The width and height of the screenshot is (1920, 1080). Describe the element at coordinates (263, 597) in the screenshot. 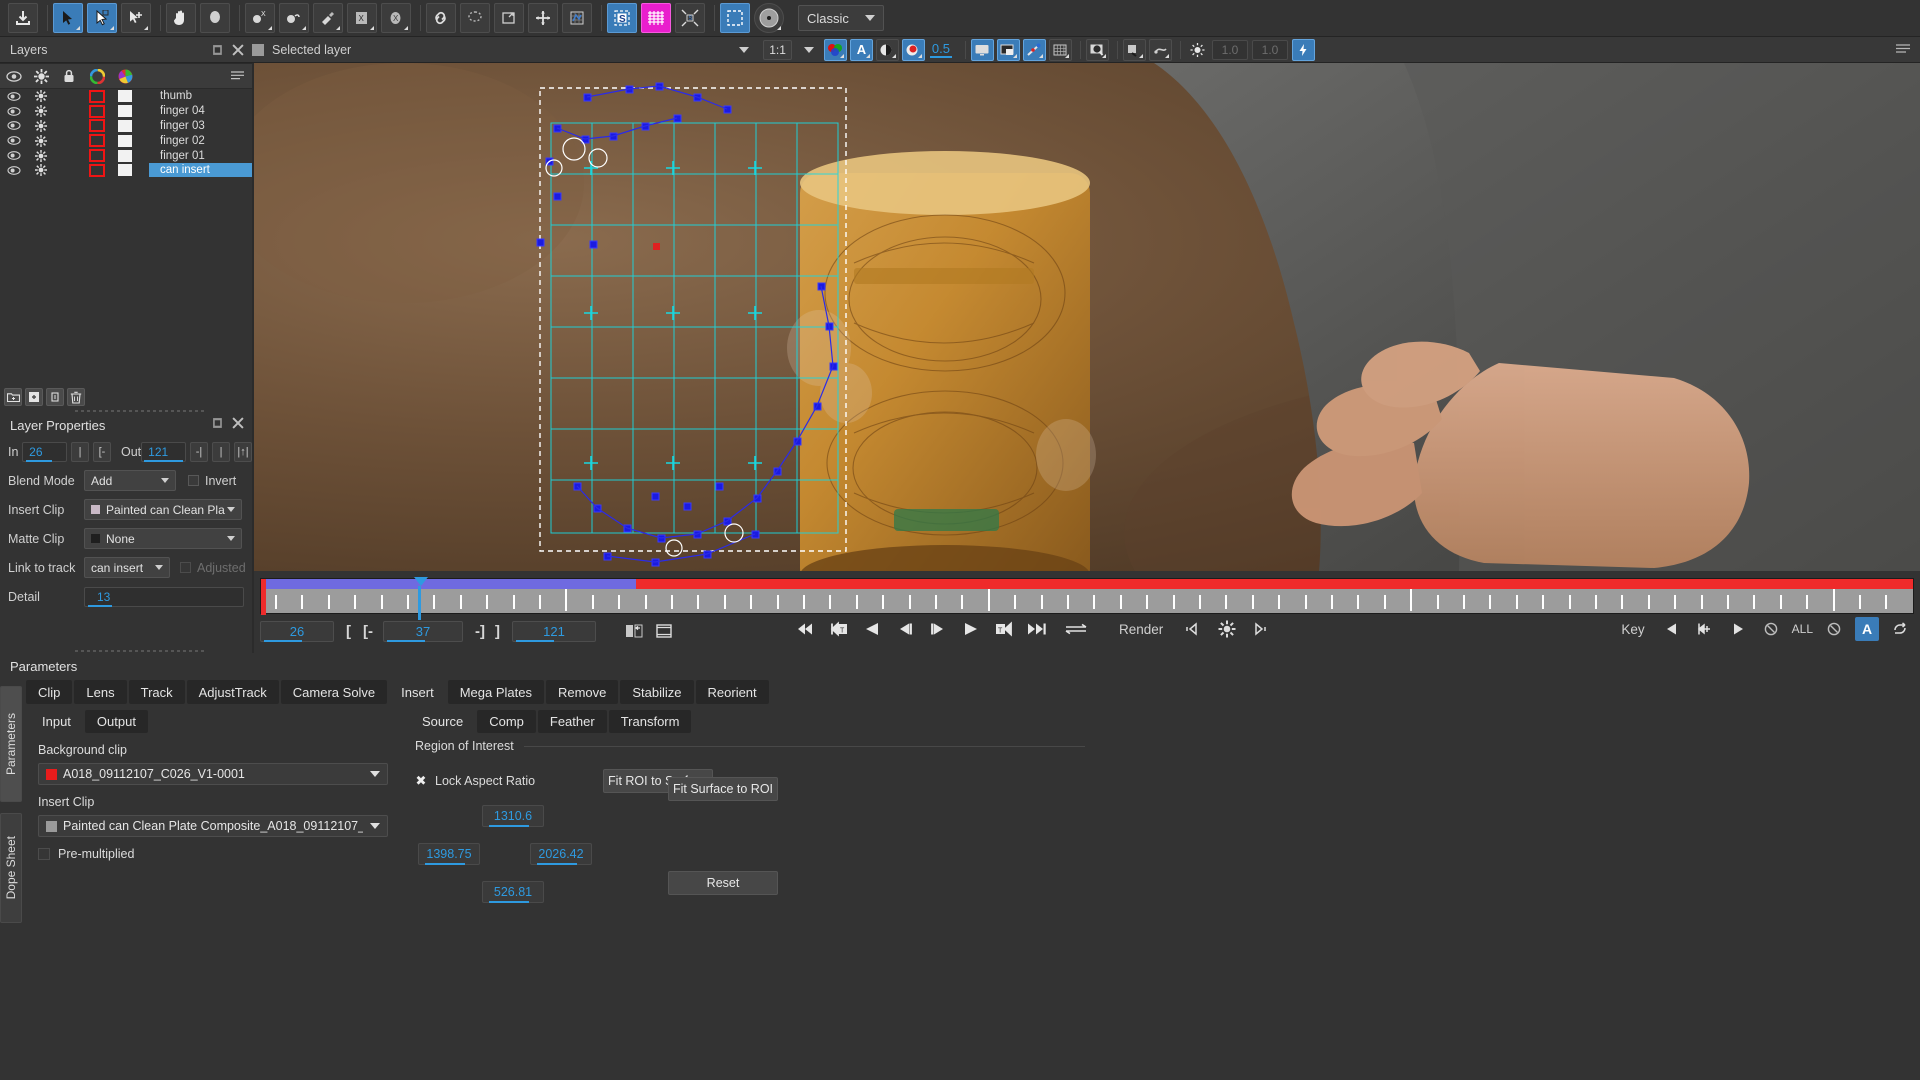

I see `timeline-in-marker` at that location.